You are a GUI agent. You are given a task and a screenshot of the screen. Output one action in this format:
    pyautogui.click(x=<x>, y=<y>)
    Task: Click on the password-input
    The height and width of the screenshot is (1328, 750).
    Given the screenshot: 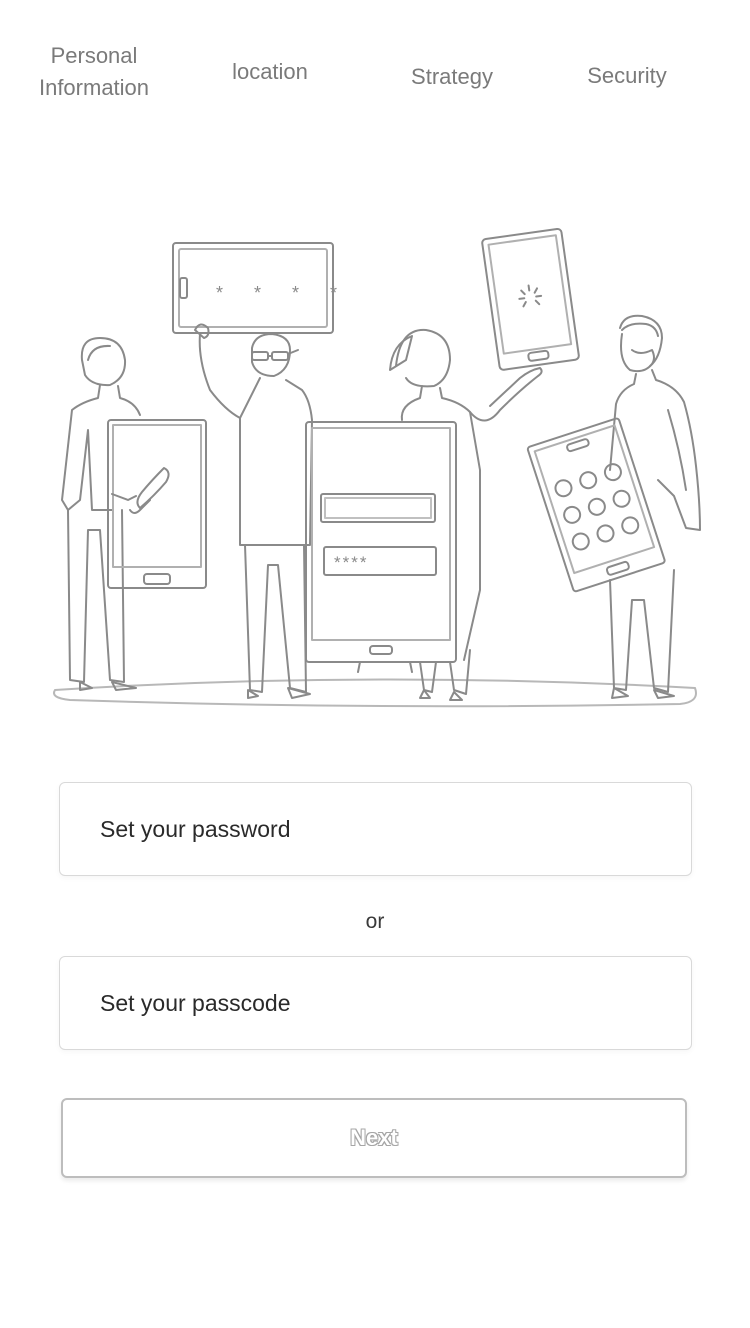 What is the action you would take?
    pyautogui.click(x=375, y=829)
    